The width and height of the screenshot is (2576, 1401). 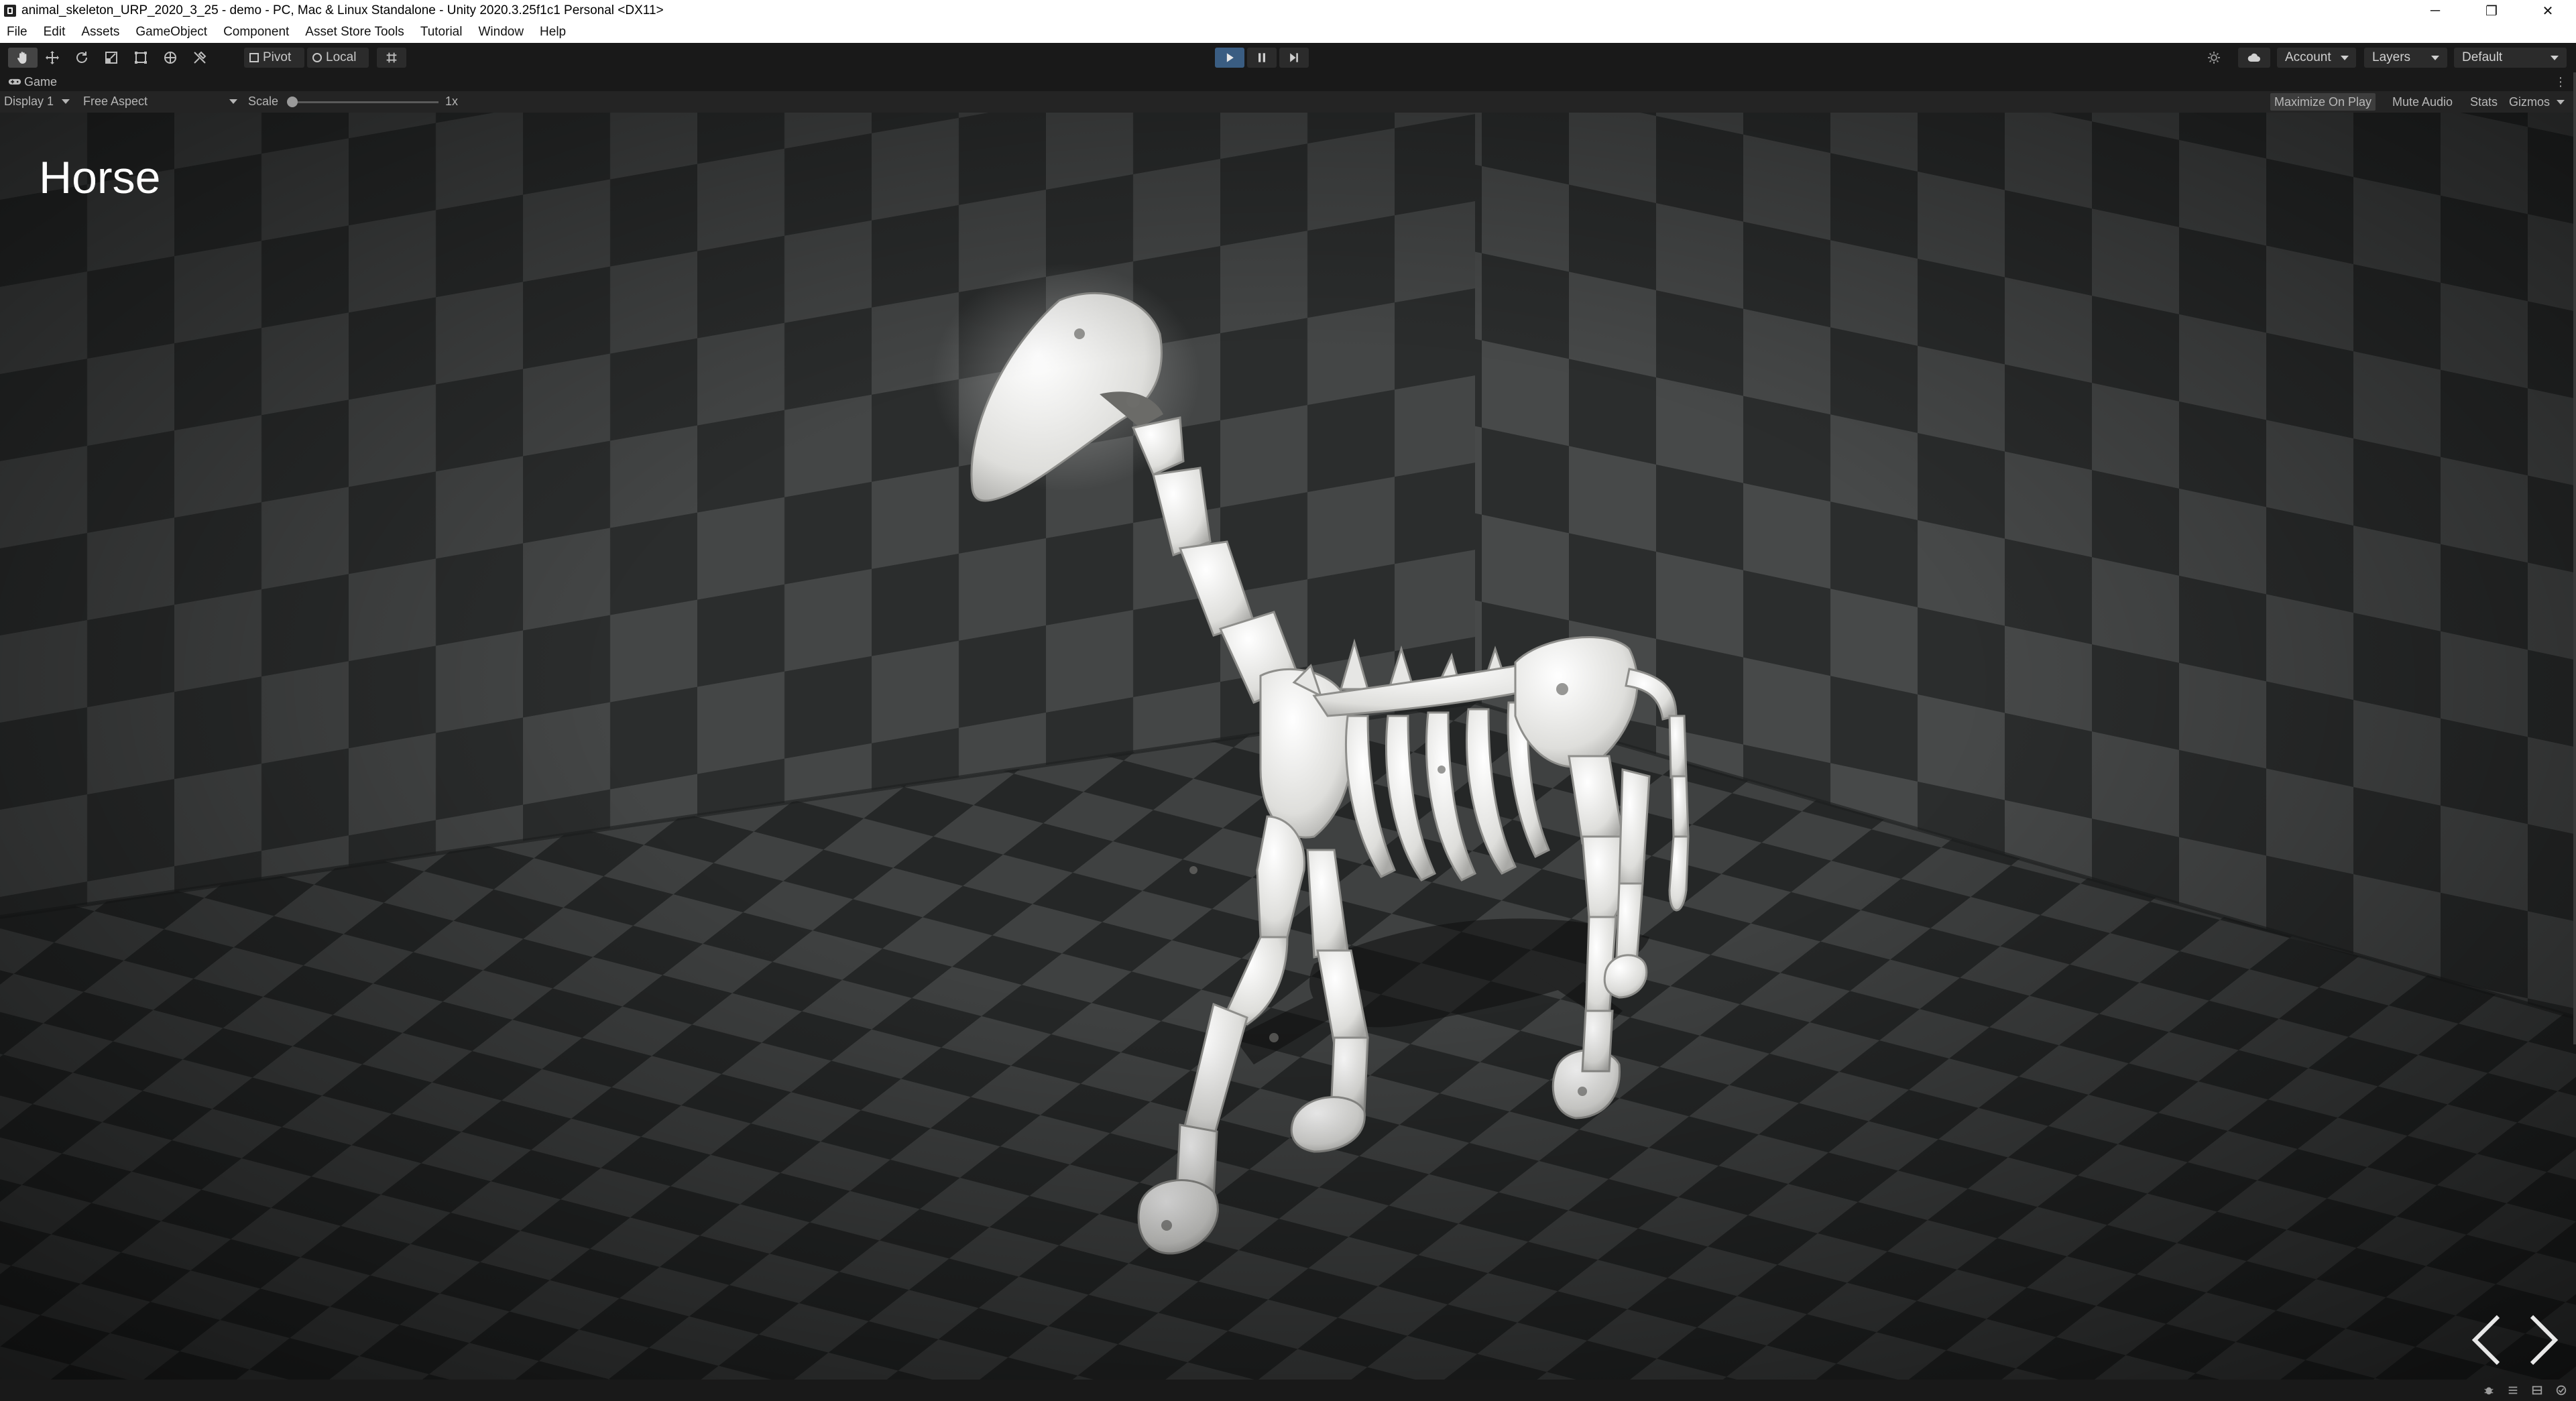 What do you see at coordinates (2482, 57) in the screenshot?
I see `layout-label: Default` at bounding box center [2482, 57].